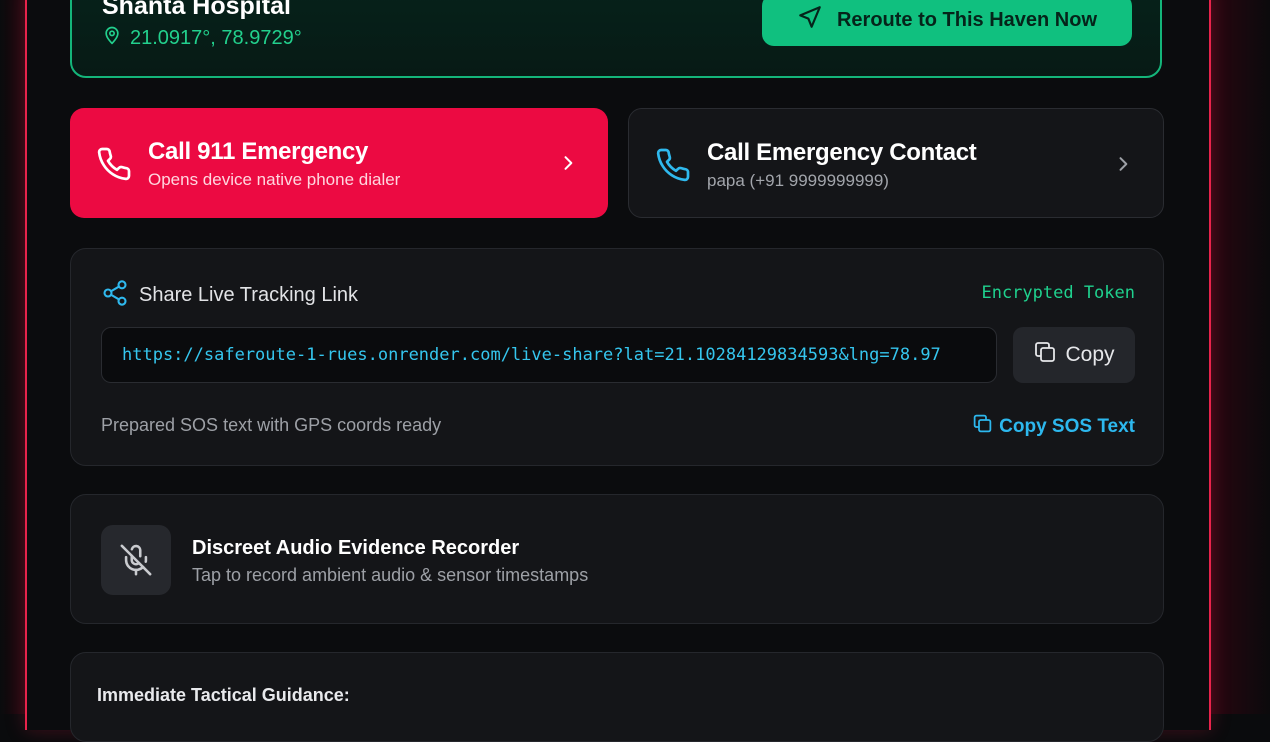  I want to click on call-contact-subtitle: papa (+91 9999999999), so click(798, 180).